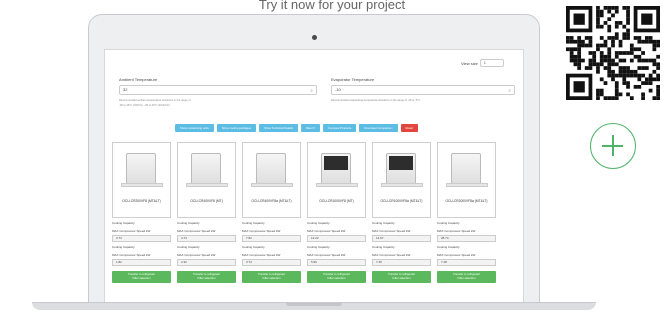  What do you see at coordinates (409, 128) in the screenshot?
I see `reset-button: Reset` at bounding box center [409, 128].